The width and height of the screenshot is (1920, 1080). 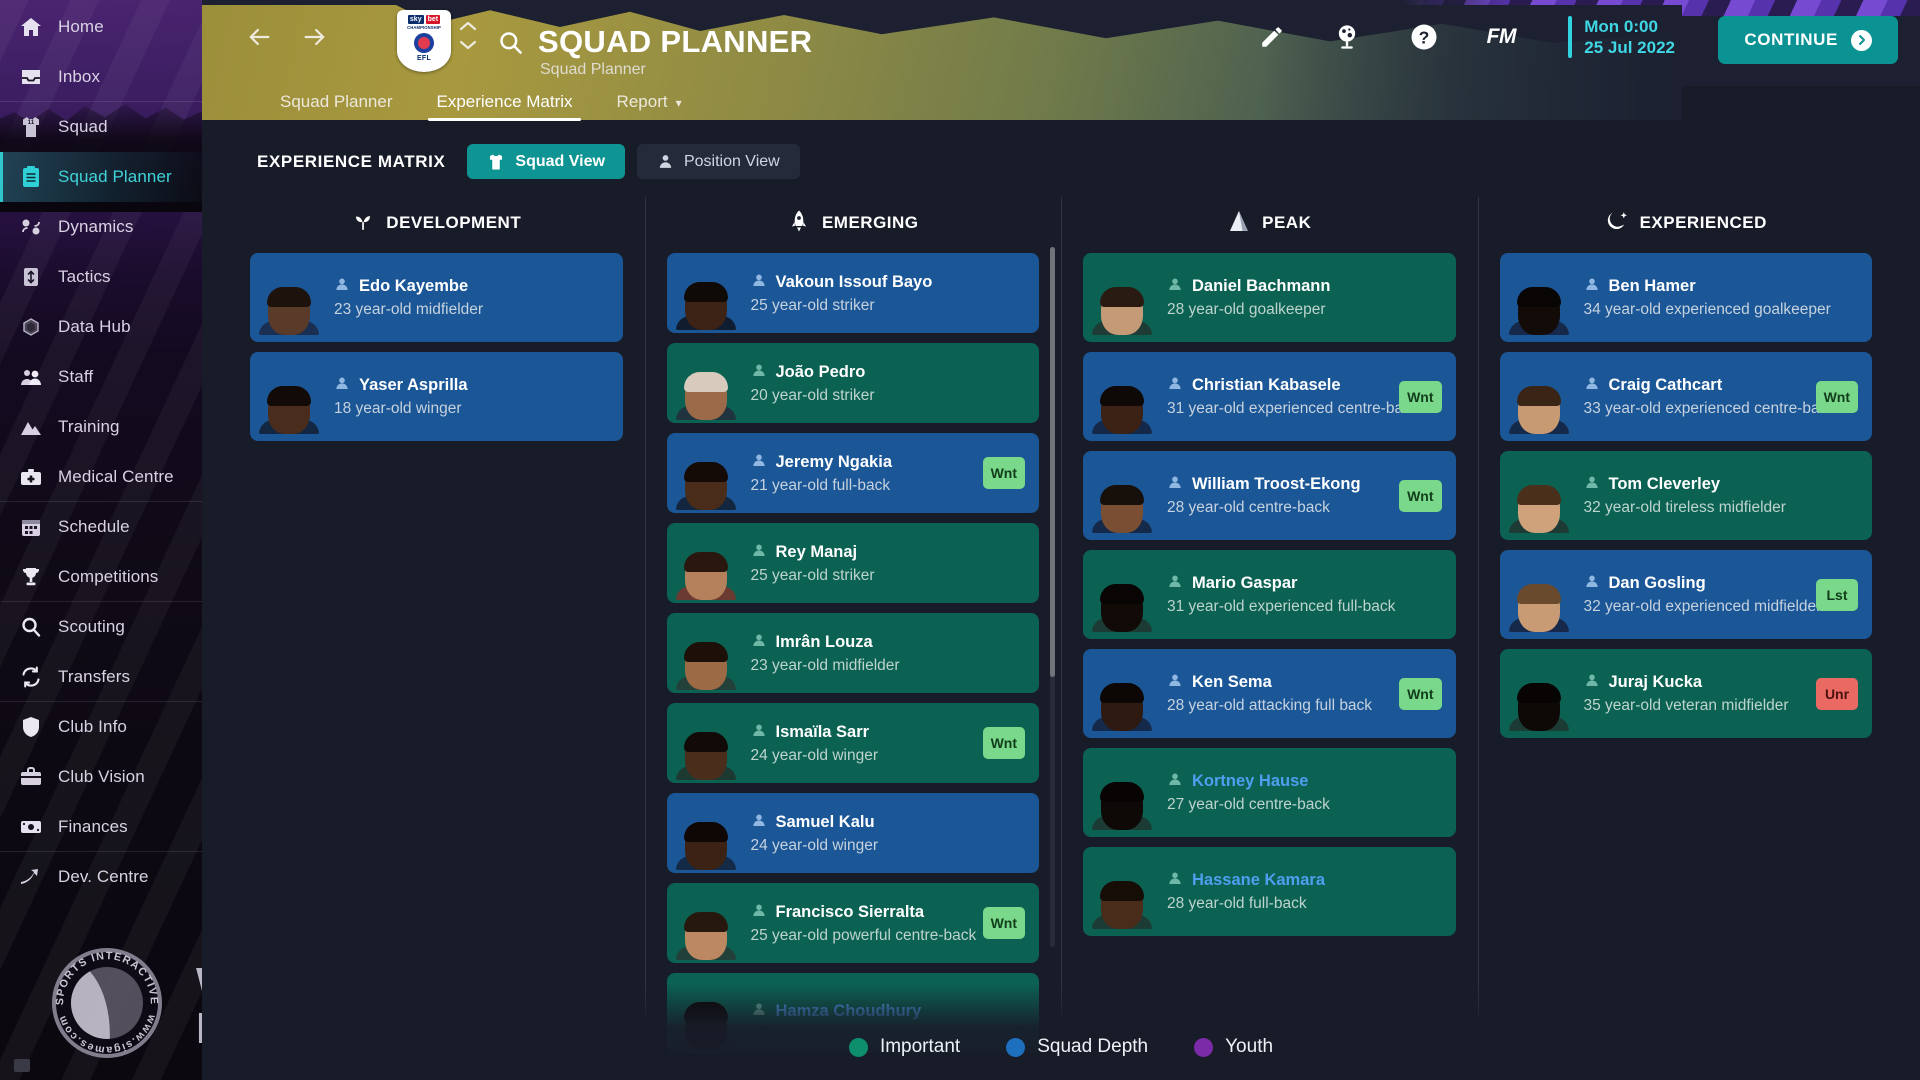 What do you see at coordinates (436, 396) in the screenshot?
I see `player-card: Yaser Asprilla 18 year-old winger` at bounding box center [436, 396].